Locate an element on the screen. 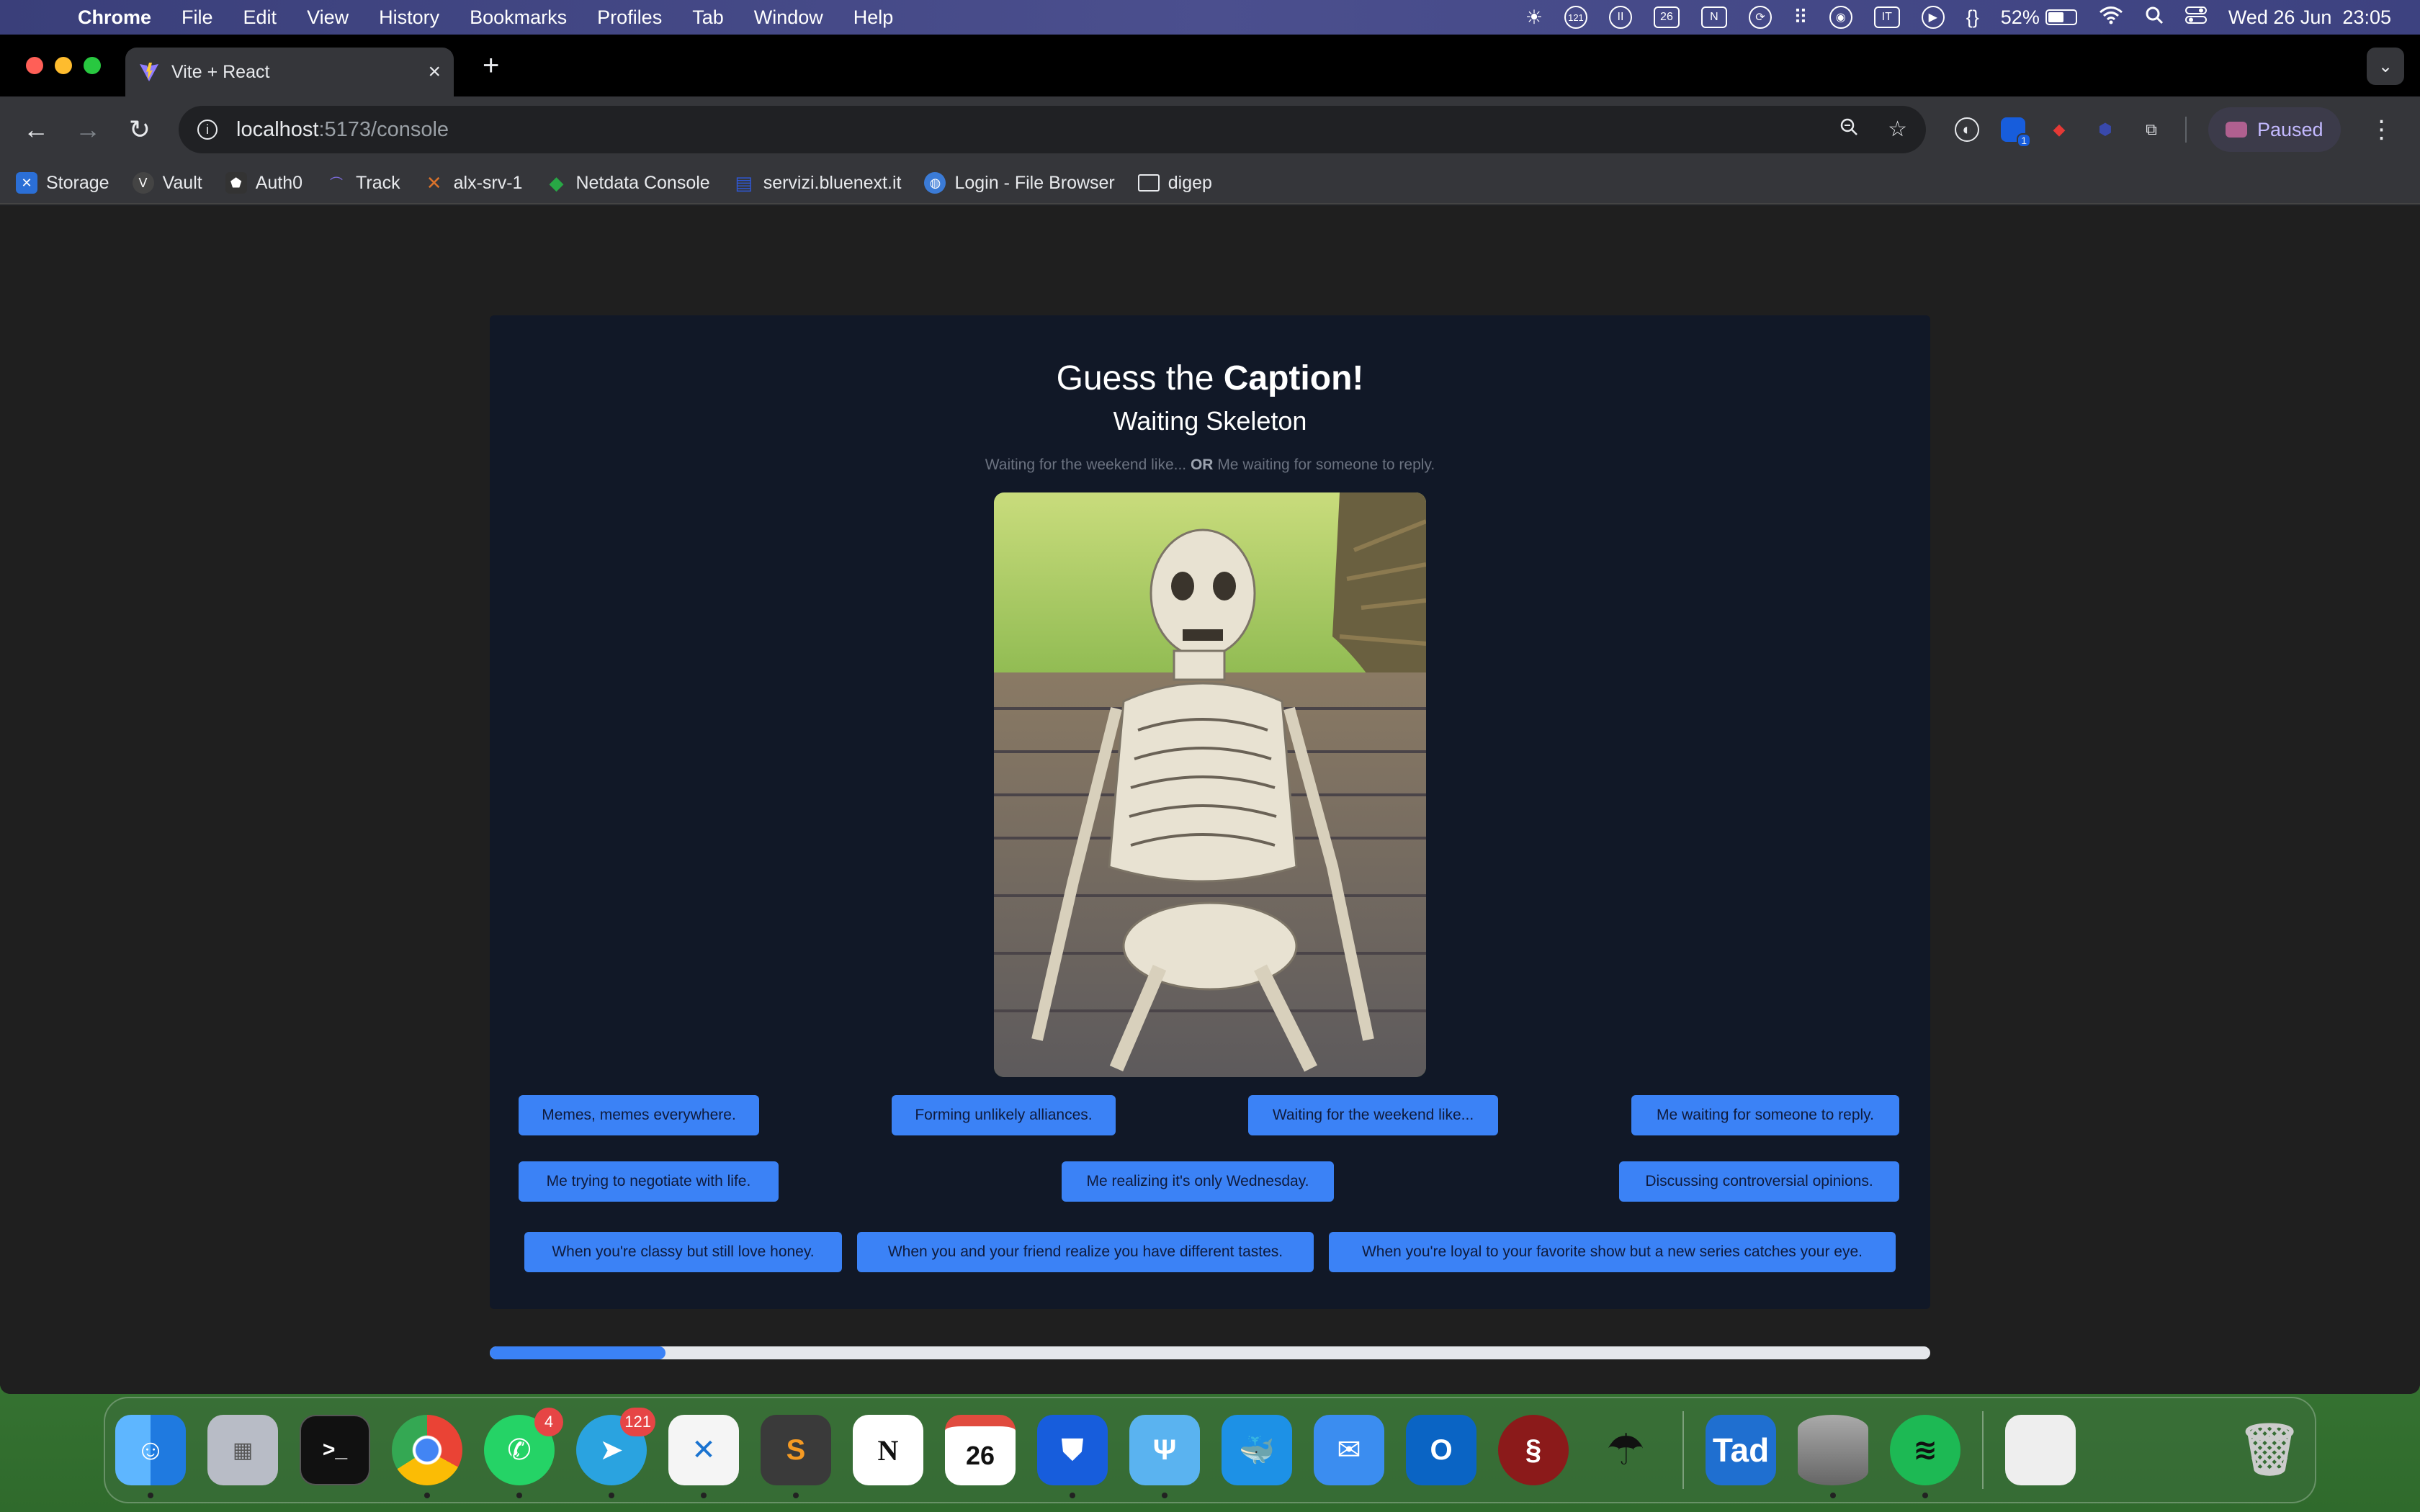 The image size is (2420, 1512). more-menu-icon: ⋮ is located at coordinates (2382, 129).